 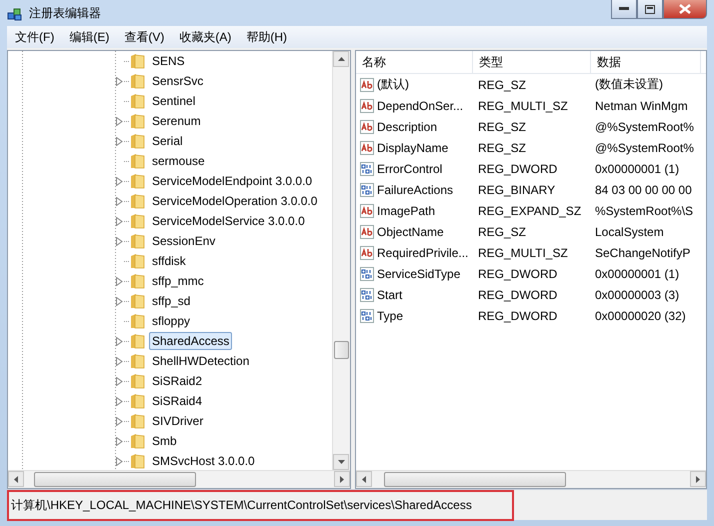 I want to click on menu-item: 文件(F), so click(x=34, y=37).